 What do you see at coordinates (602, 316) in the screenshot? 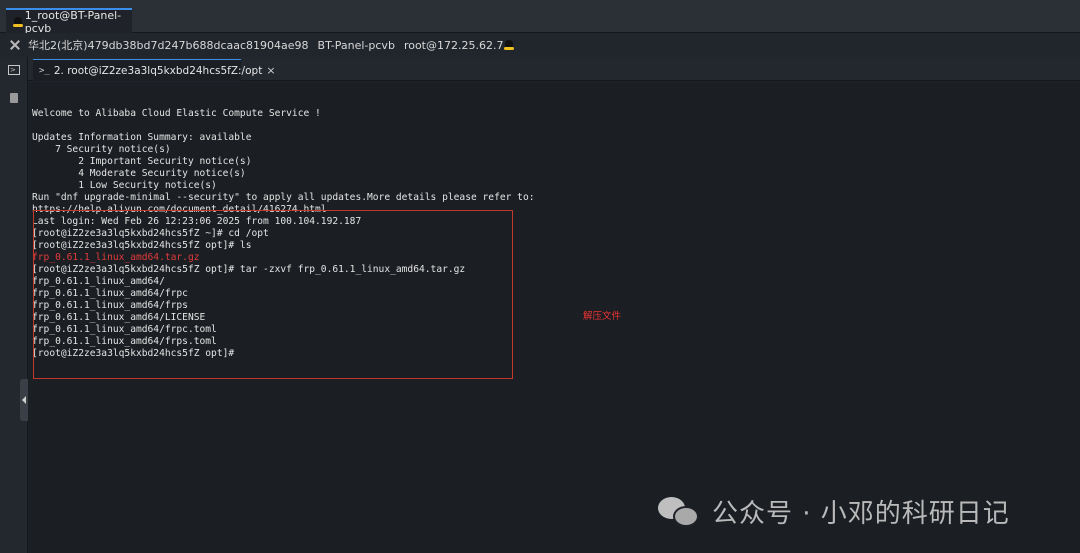
I see `annotation-label: 解压文件` at bounding box center [602, 316].